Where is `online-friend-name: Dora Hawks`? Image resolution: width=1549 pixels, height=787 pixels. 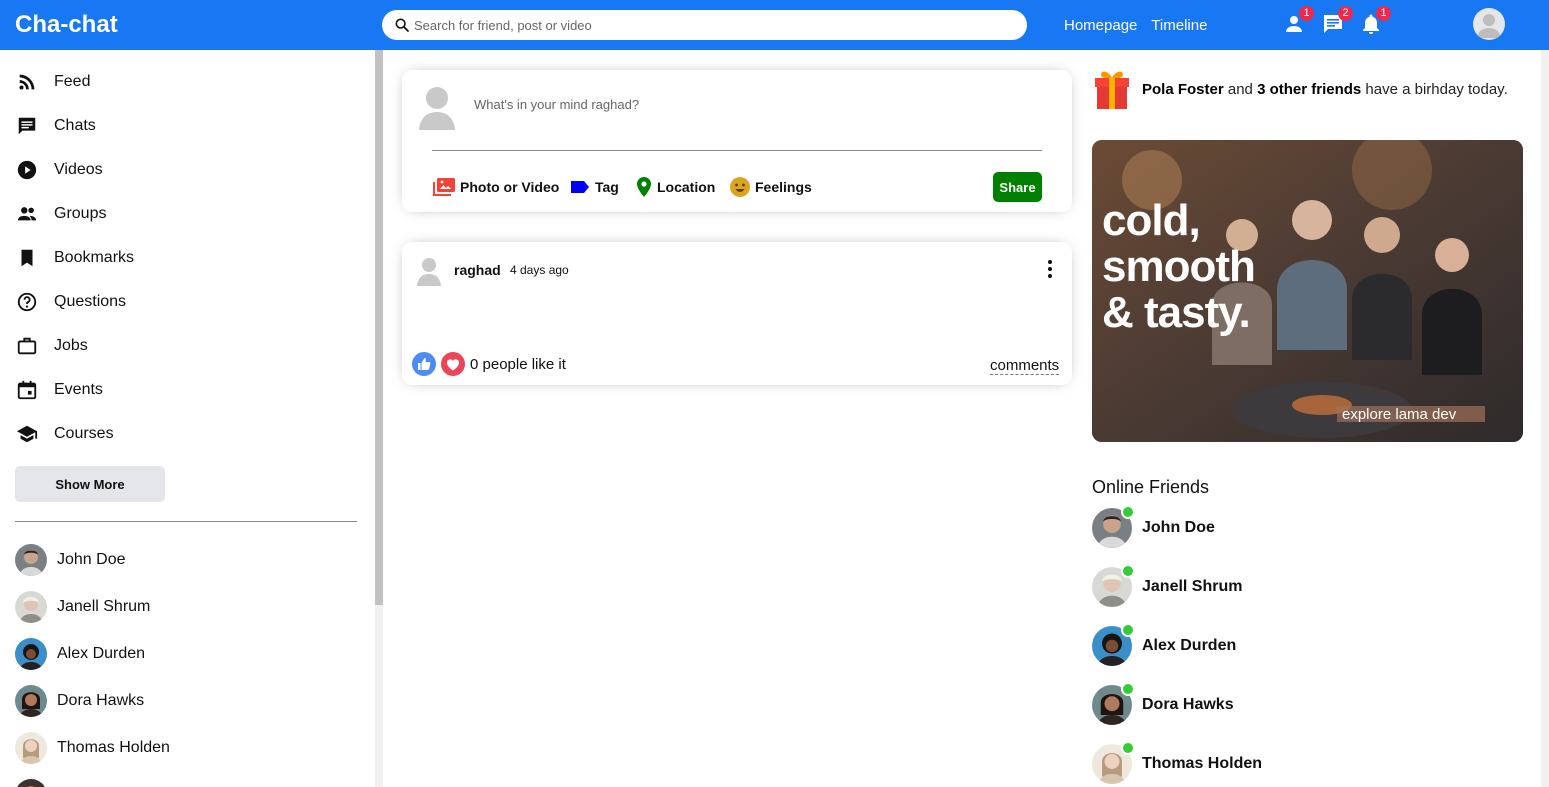
online-friend-name: Dora Hawks is located at coordinates (1188, 704).